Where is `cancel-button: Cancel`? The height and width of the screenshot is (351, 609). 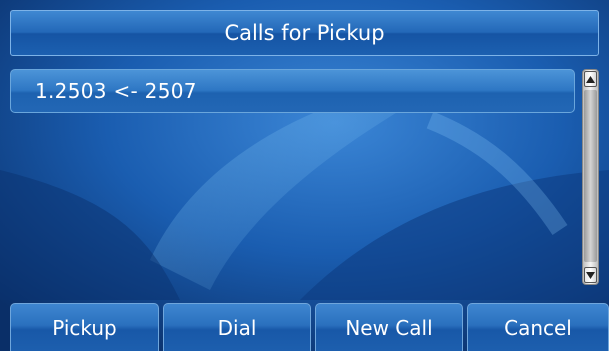 cancel-button: Cancel is located at coordinates (538, 327).